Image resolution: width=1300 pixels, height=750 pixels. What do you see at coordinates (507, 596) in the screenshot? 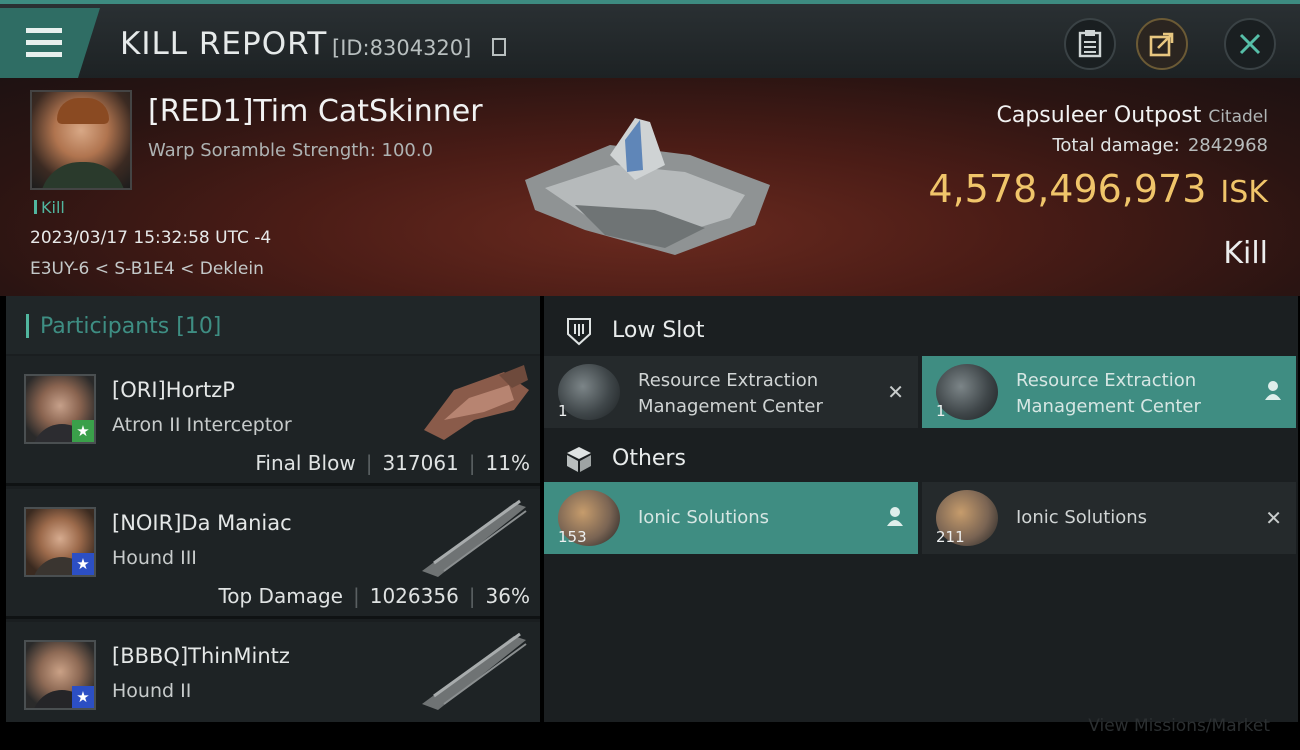
I see `stat-percent: 36%` at bounding box center [507, 596].